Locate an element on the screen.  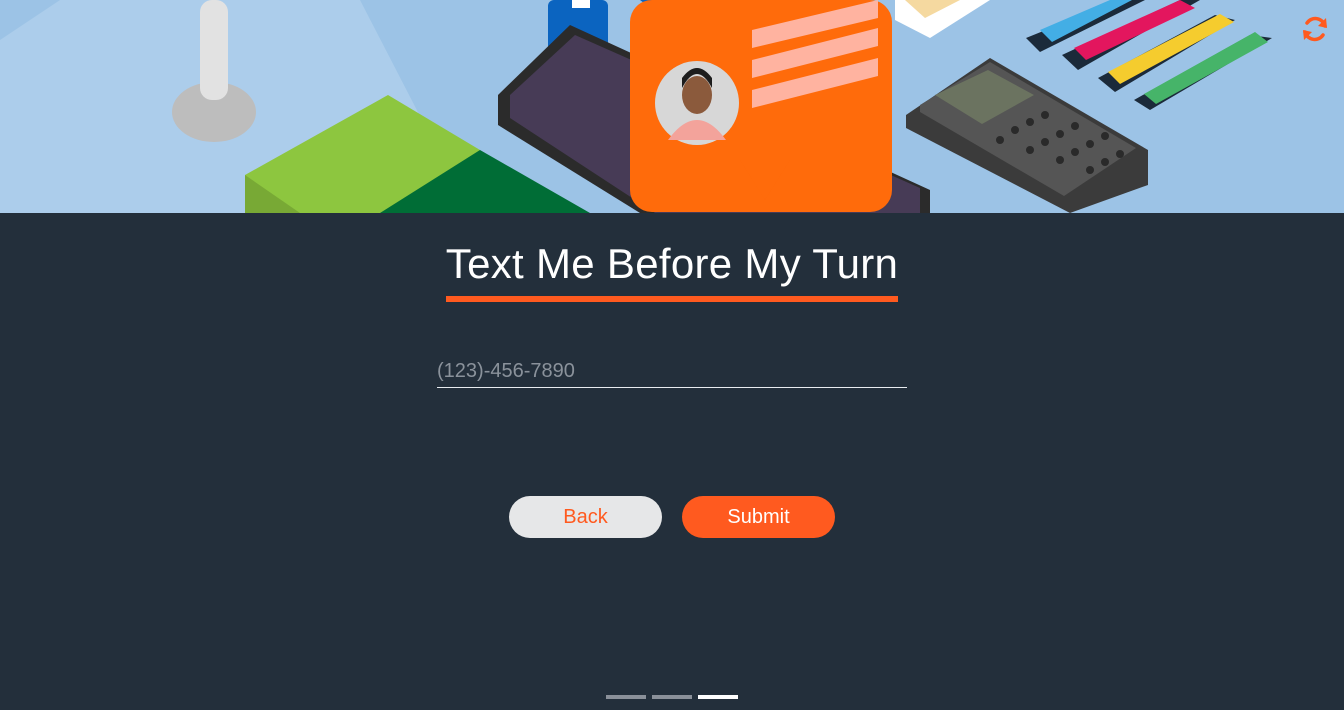
submit-button: Submit is located at coordinates (758, 517).